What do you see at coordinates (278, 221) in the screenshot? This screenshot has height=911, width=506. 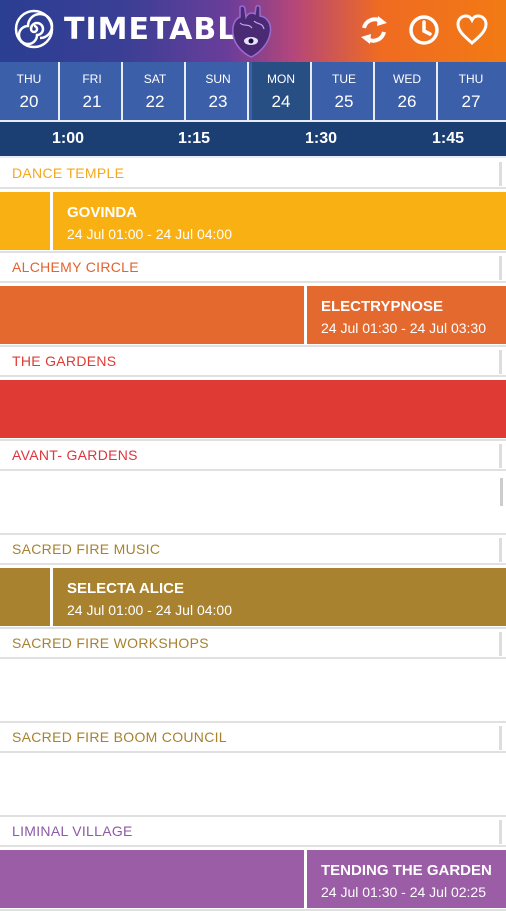 I see `event-block: GOVINDA 24 Jul 01:00 - 24 Jul 04:00` at bounding box center [278, 221].